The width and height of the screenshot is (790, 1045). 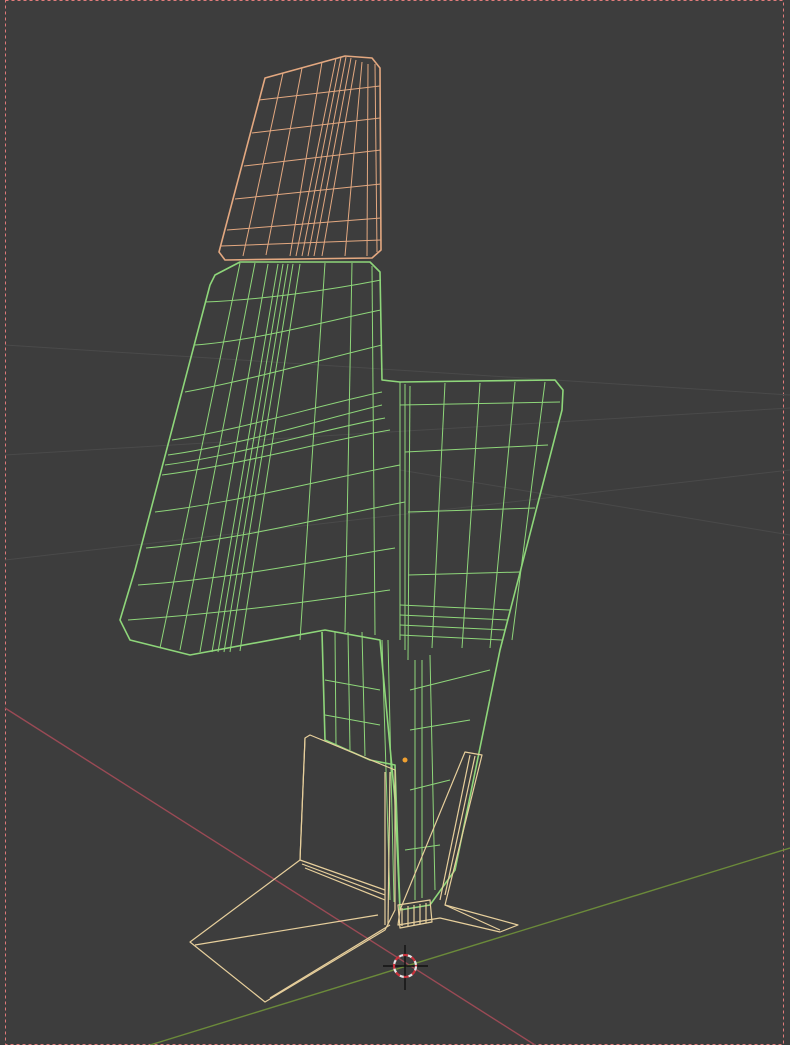 What do you see at coordinates (405, 760) in the screenshot?
I see `object-origin-icon` at bounding box center [405, 760].